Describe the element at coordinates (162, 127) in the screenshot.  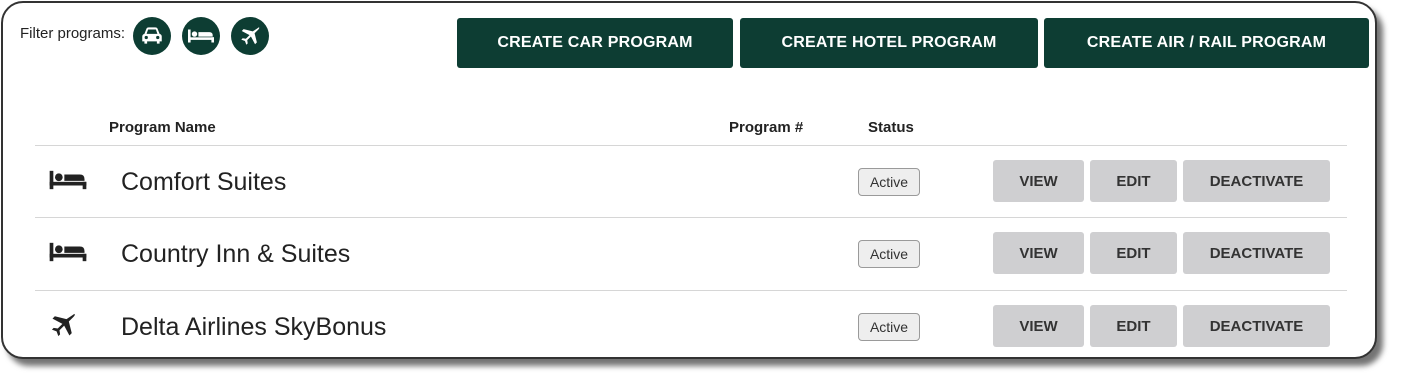
I see `column-header-program-name: Program Name` at that location.